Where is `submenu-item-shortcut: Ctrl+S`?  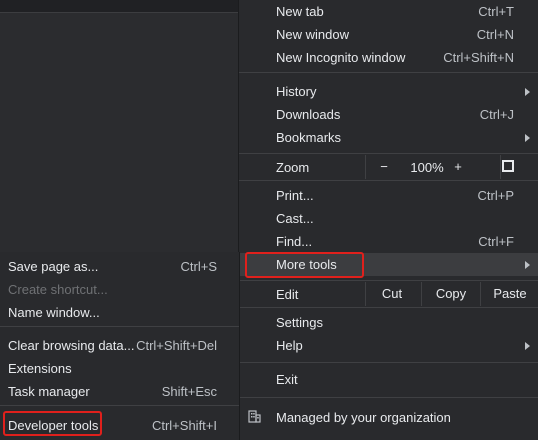 submenu-item-shortcut: Ctrl+S is located at coordinates (198, 266).